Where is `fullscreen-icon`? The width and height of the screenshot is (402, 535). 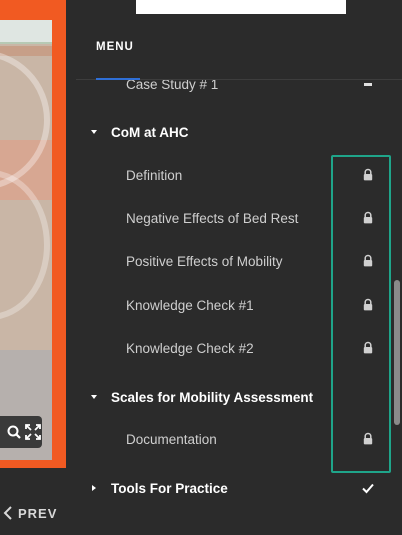 fullscreen-icon is located at coordinates (32, 432).